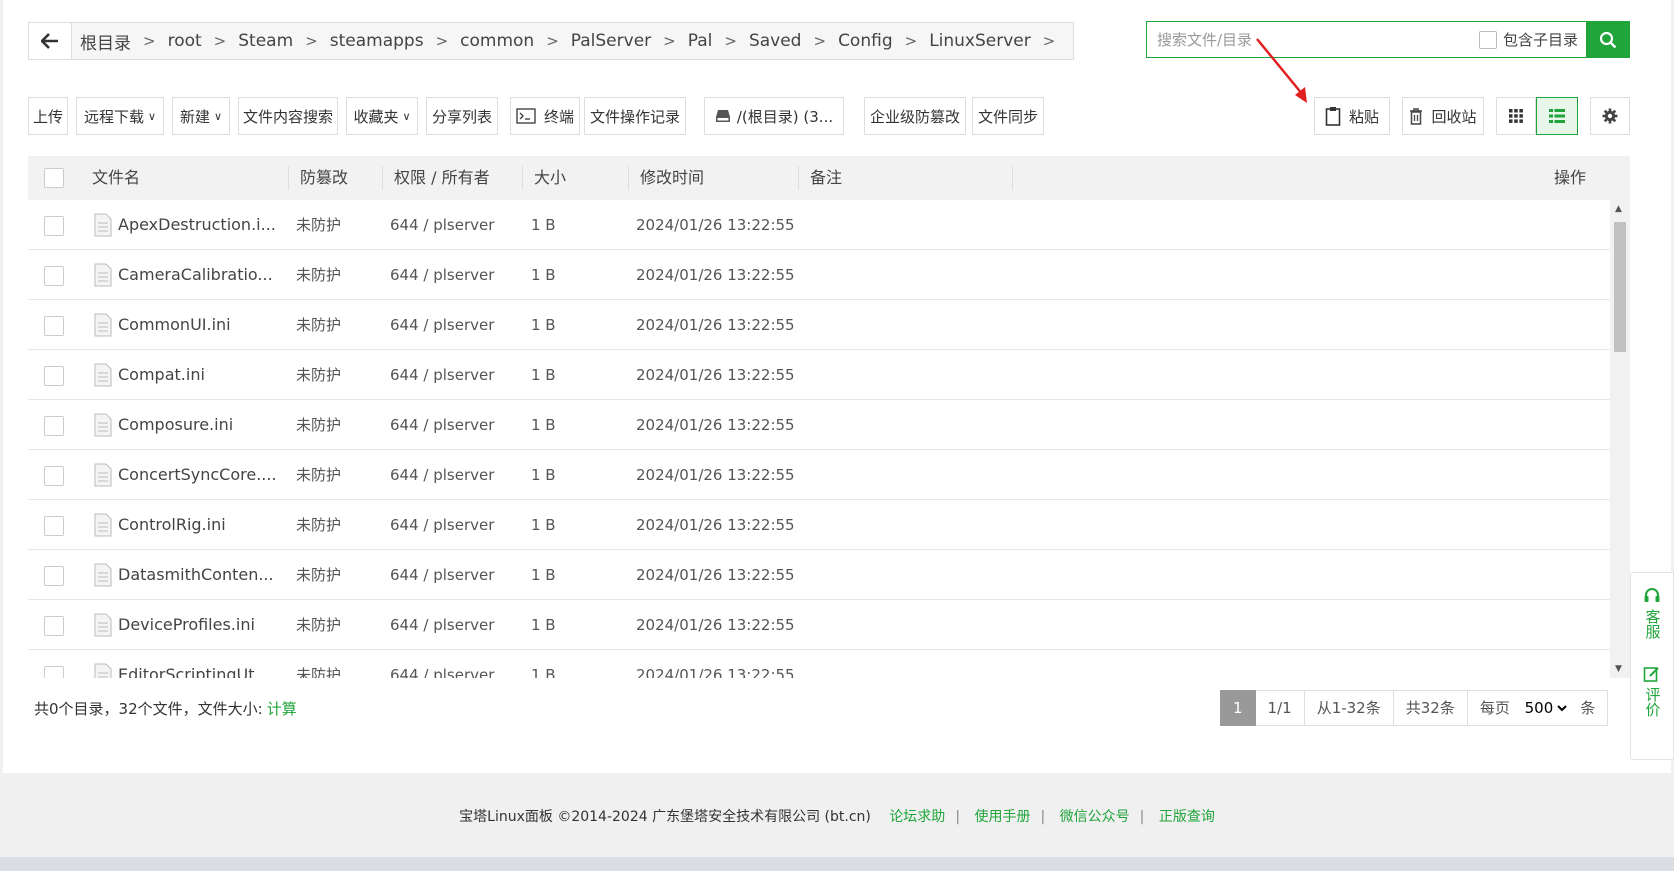 This screenshot has width=1674, height=871. Describe the element at coordinates (50, 41) in the screenshot. I see `back-button` at that location.